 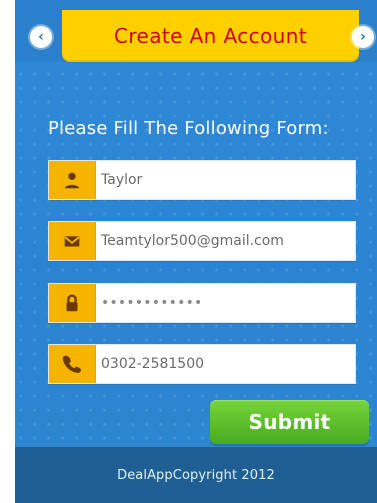 I want to click on user-icon-svg, so click(x=72, y=180).